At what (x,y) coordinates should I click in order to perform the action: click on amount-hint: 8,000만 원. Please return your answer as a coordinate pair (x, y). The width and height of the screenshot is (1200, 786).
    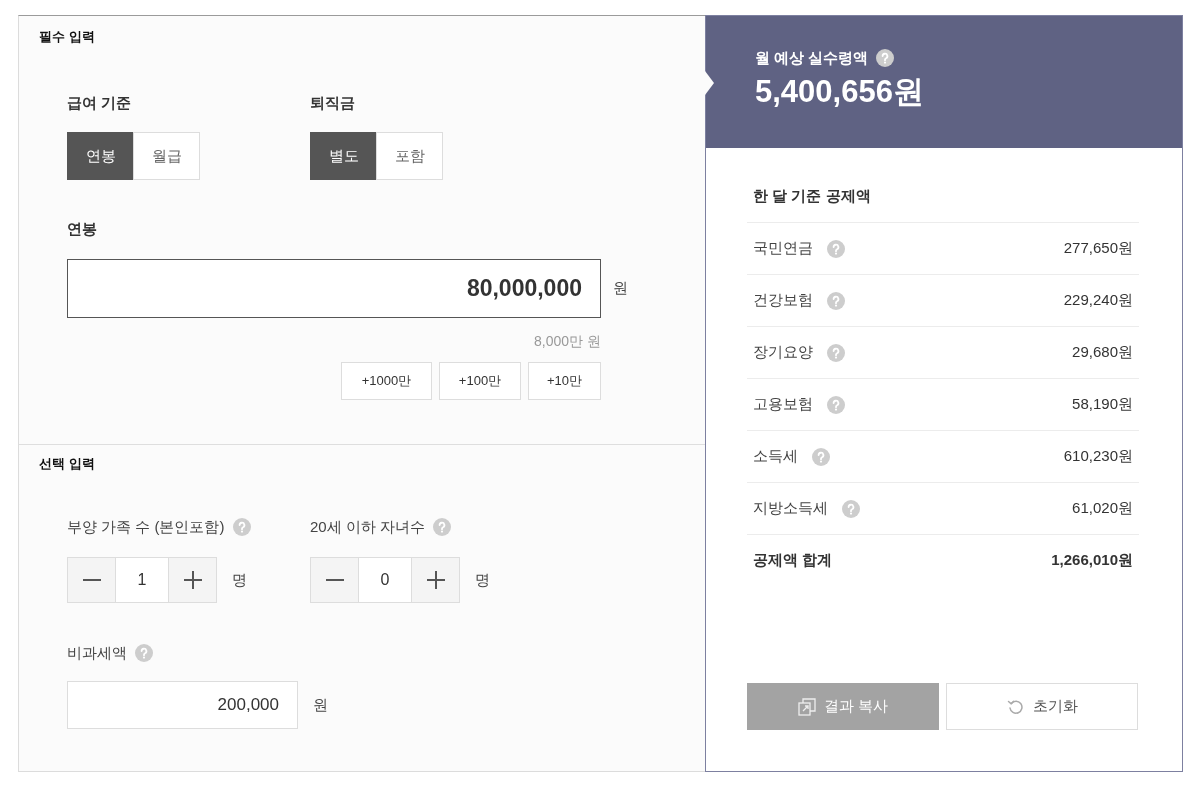
    Looking at the image, I should click on (567, 341).